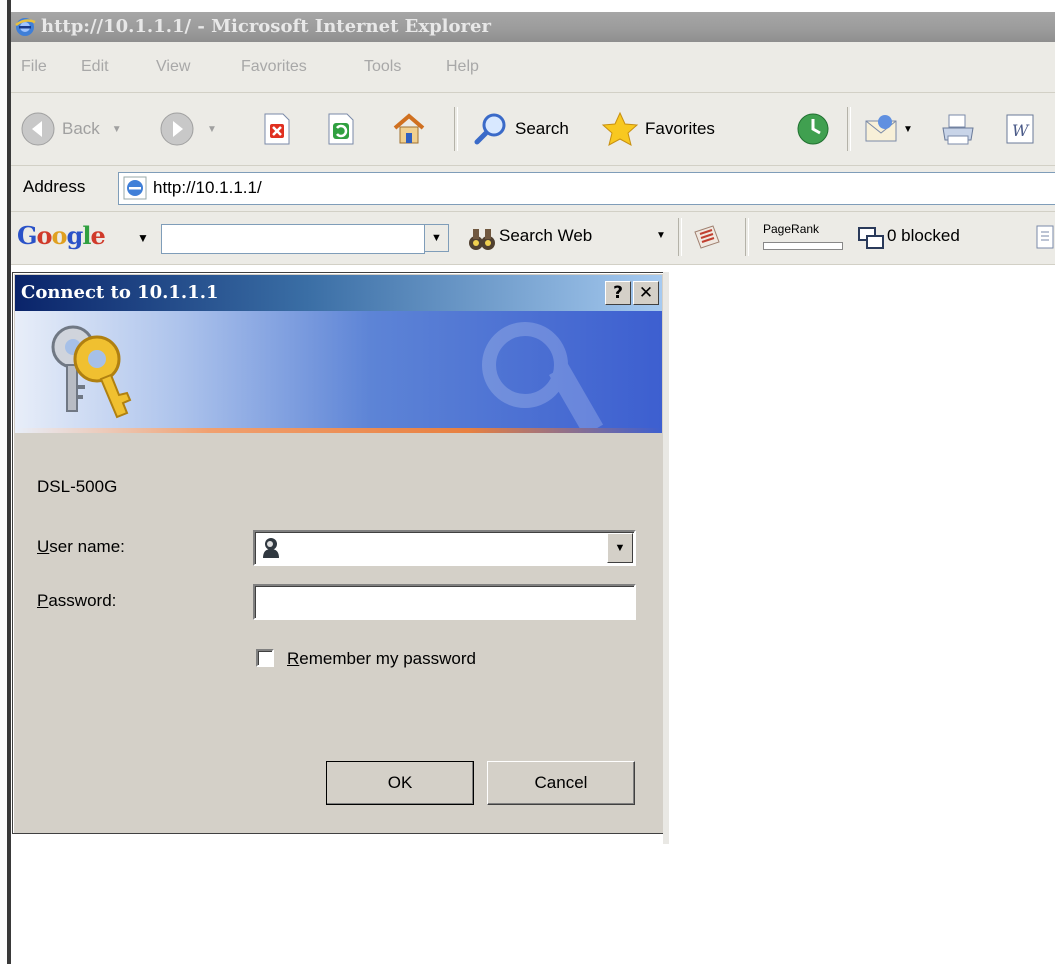  What do you see at coordinates (135, 188) in the screenshot?
I see `page-ie-icon` at bounding box center [135, 188].